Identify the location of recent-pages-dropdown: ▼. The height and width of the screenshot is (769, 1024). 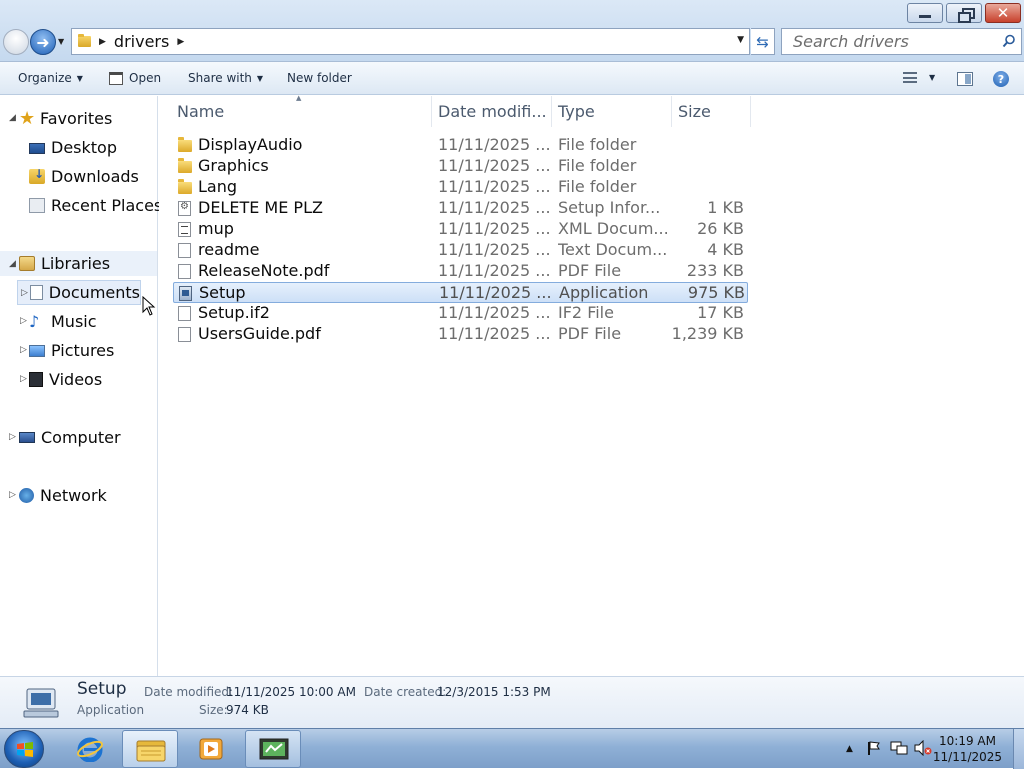
(61, 41).